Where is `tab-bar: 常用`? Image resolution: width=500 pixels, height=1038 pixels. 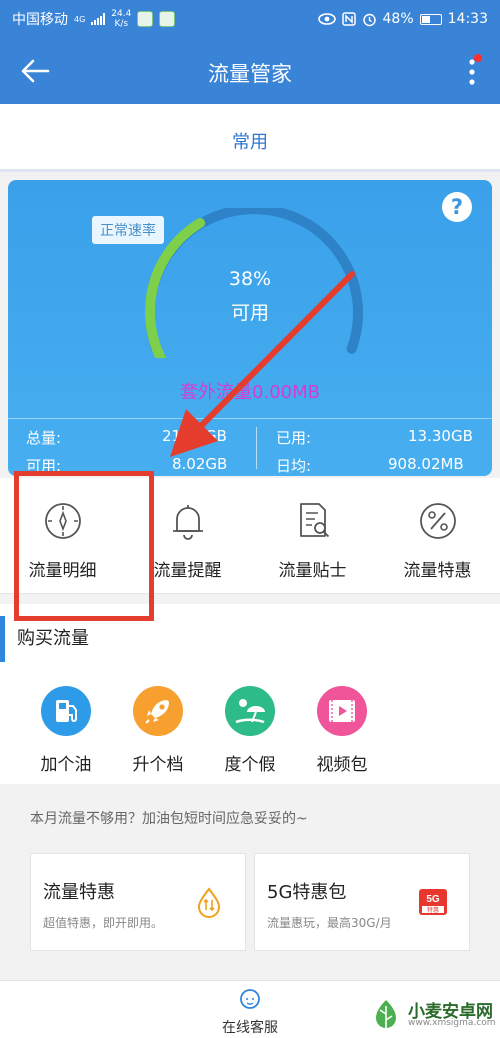
tab-bar: 常用 is located at coordinates (250, 138).